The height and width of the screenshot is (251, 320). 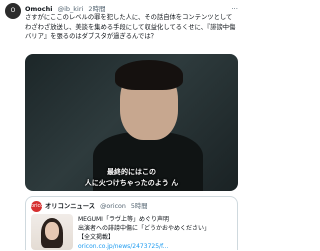 What do you see at coordinates (13, 11) in the screenshot?
I see `author-avatar: O` at bounding box center [13, 11].